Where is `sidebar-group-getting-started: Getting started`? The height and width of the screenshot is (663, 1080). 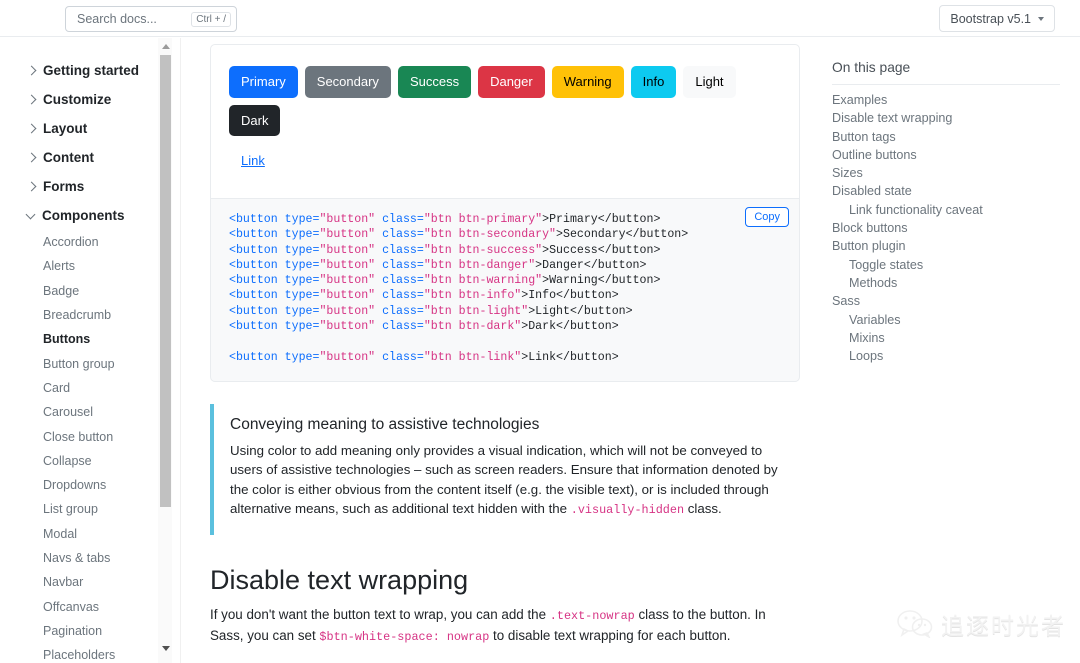 sidebar-group-getting-started: Getting started is located at coordinates (90, 70).